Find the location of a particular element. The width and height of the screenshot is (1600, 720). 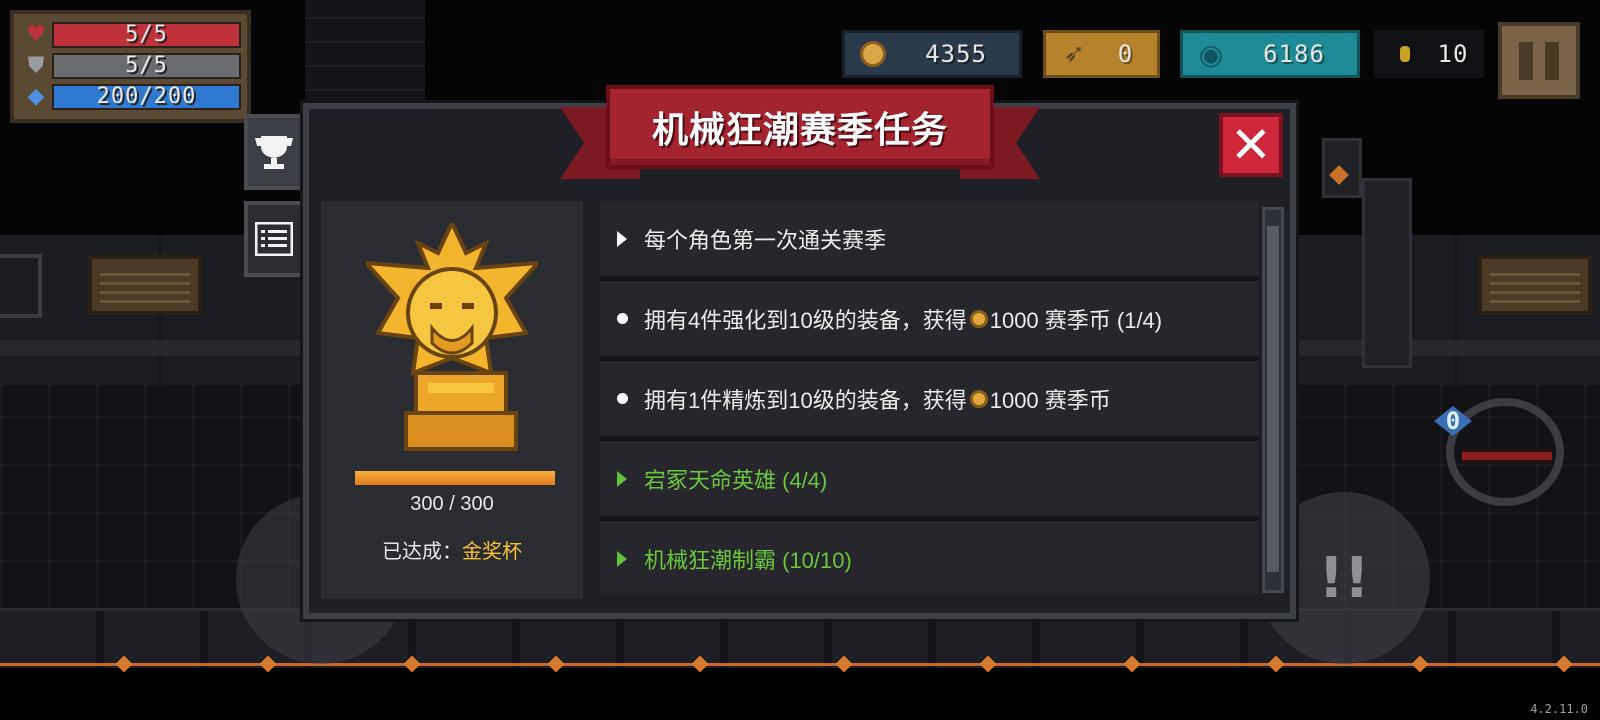

armor-text: 5/5 is located at coordinates (146, 65).